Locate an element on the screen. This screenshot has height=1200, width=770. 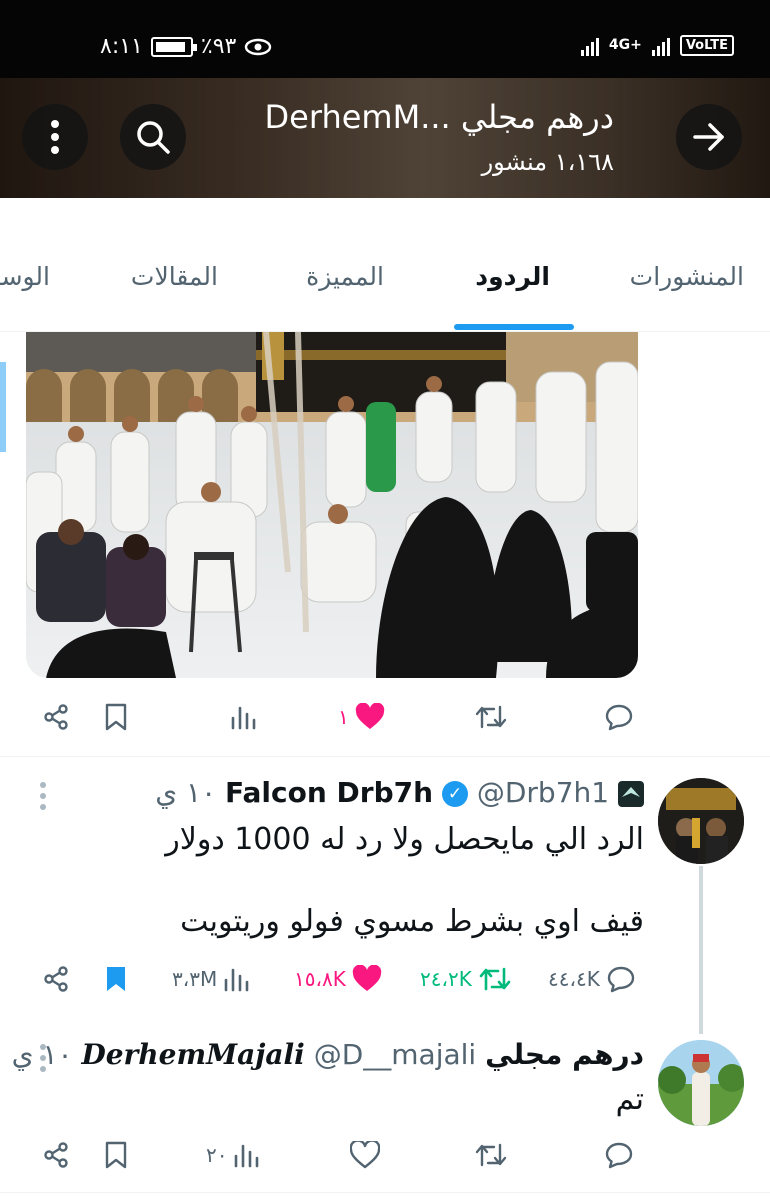
like-button is located at coordinates (365, 1155).